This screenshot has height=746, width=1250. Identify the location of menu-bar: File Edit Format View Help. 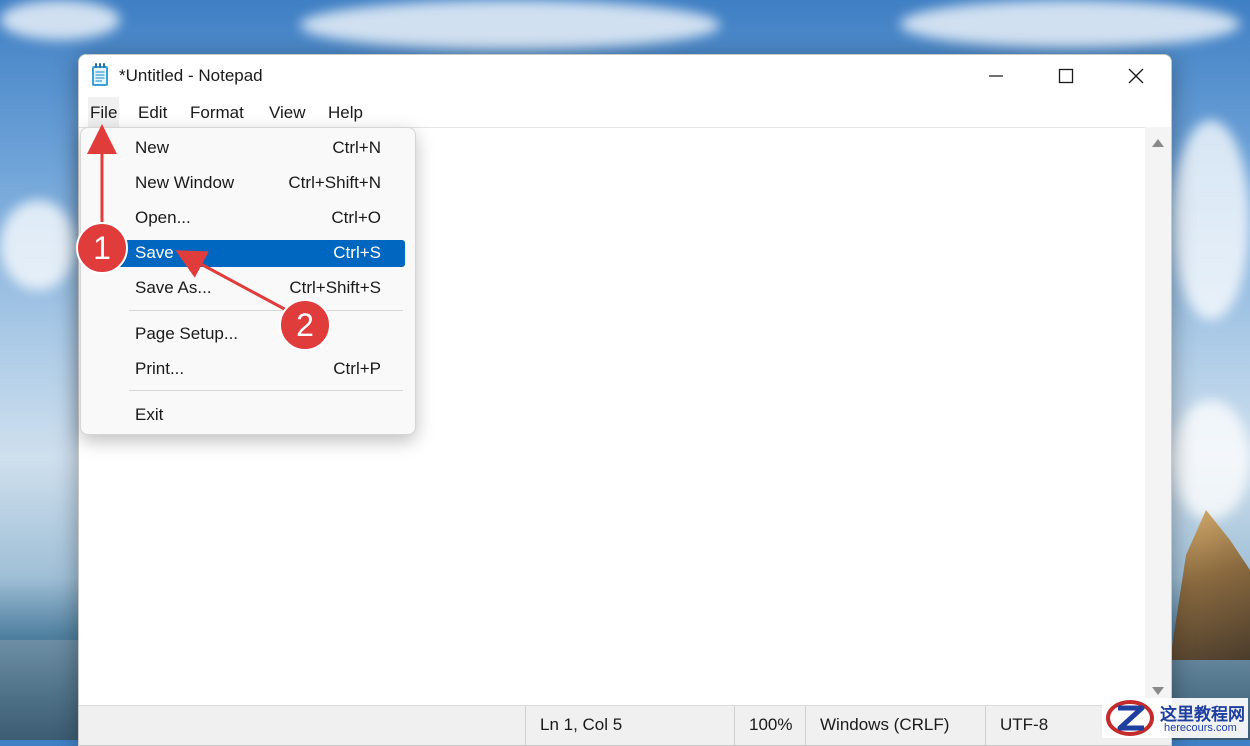
(625, 112).